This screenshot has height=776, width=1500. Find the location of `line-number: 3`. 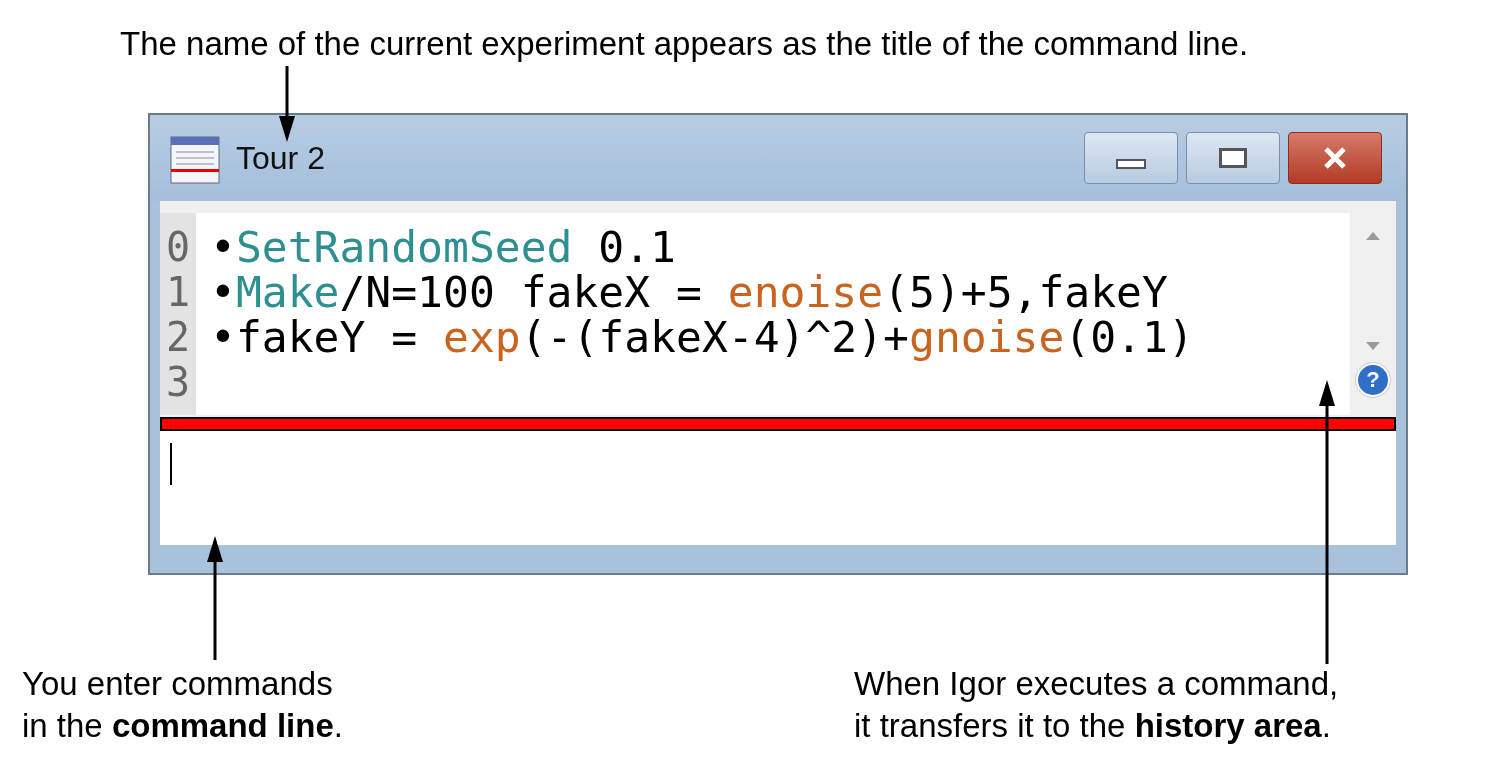

line-number: 3 is located at coordinates (178, 382).